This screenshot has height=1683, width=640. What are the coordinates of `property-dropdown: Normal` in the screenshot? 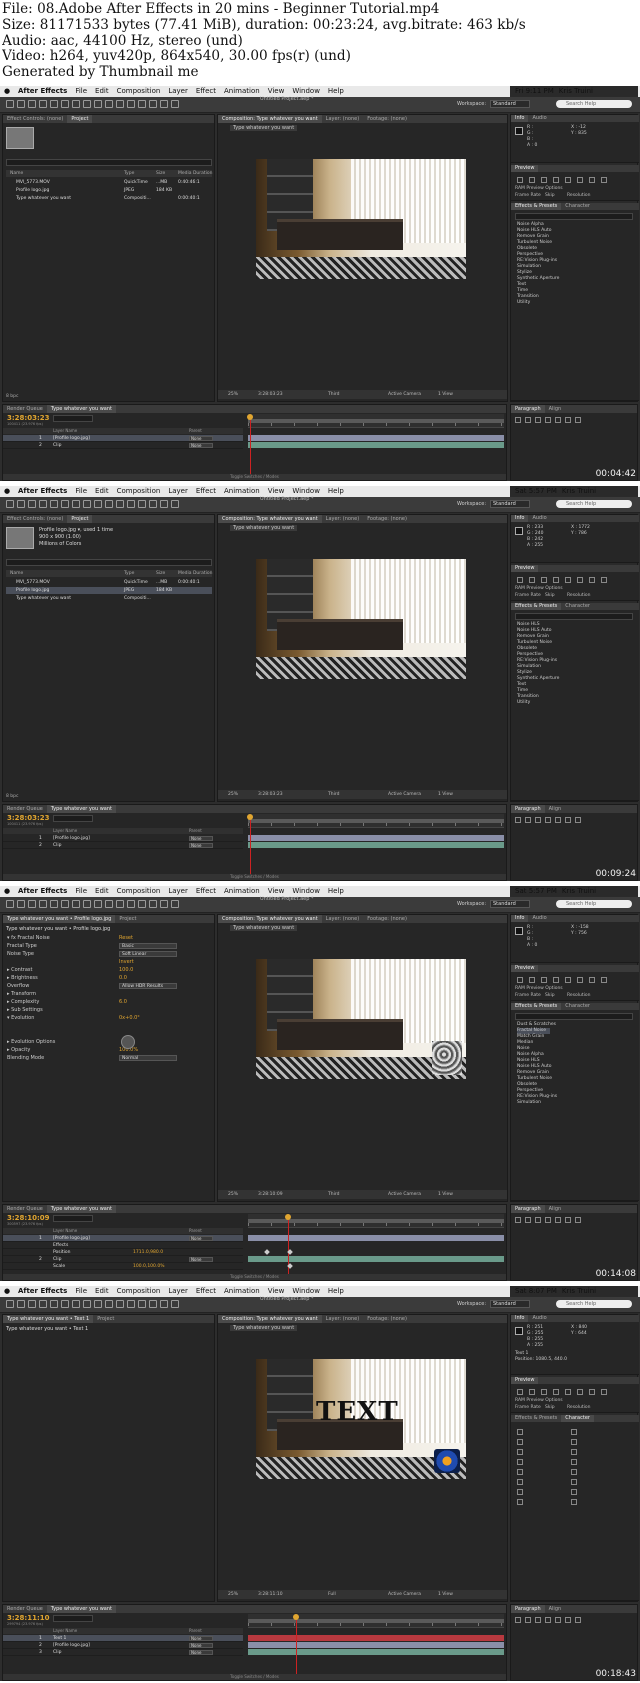 It's located at (148, 1058).